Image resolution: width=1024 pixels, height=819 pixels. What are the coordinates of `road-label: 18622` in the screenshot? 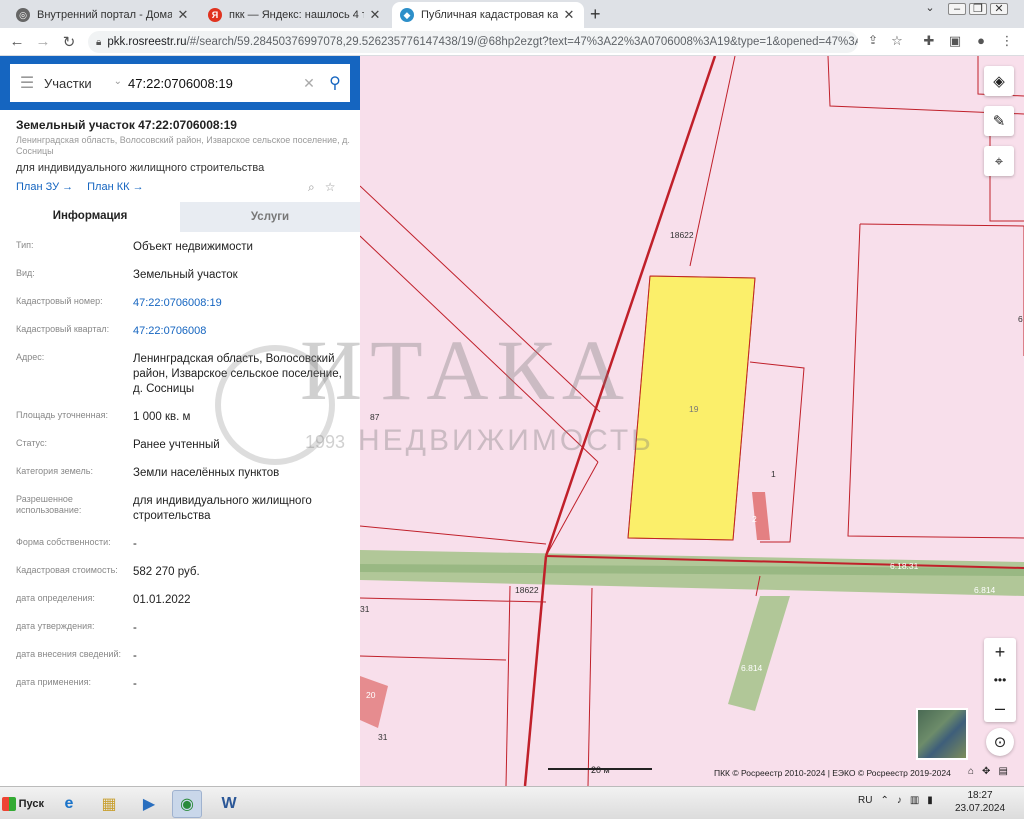 It's located at (527, 590).